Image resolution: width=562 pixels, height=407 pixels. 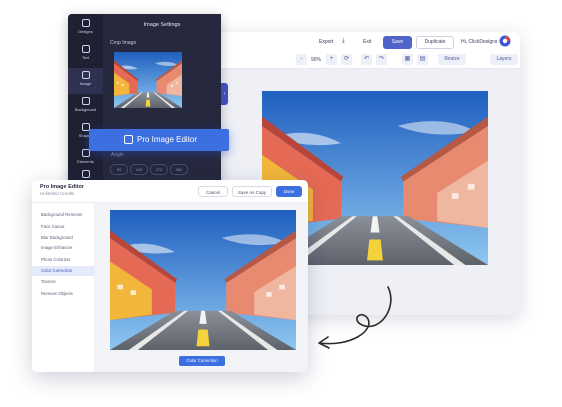 I want to click on color-correction-button: Color Correction, so click(x=202, y=361).